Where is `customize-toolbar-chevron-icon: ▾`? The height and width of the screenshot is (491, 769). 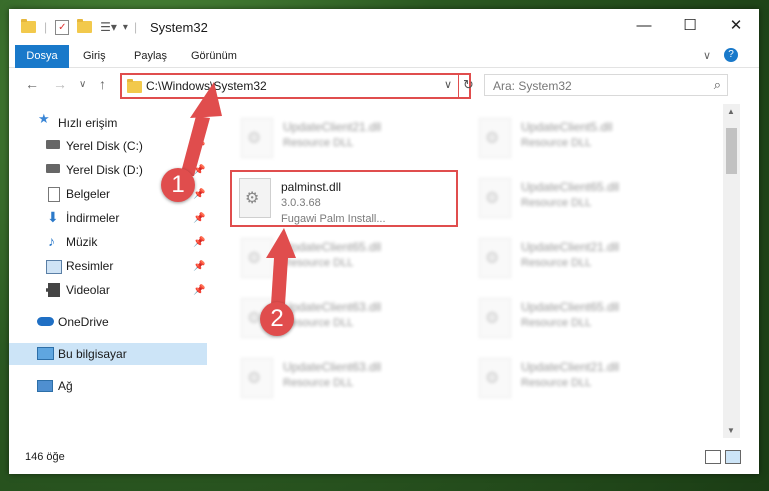
customize-toolbar-chevron-icon: ▾ is located at coordinates (125, 27).